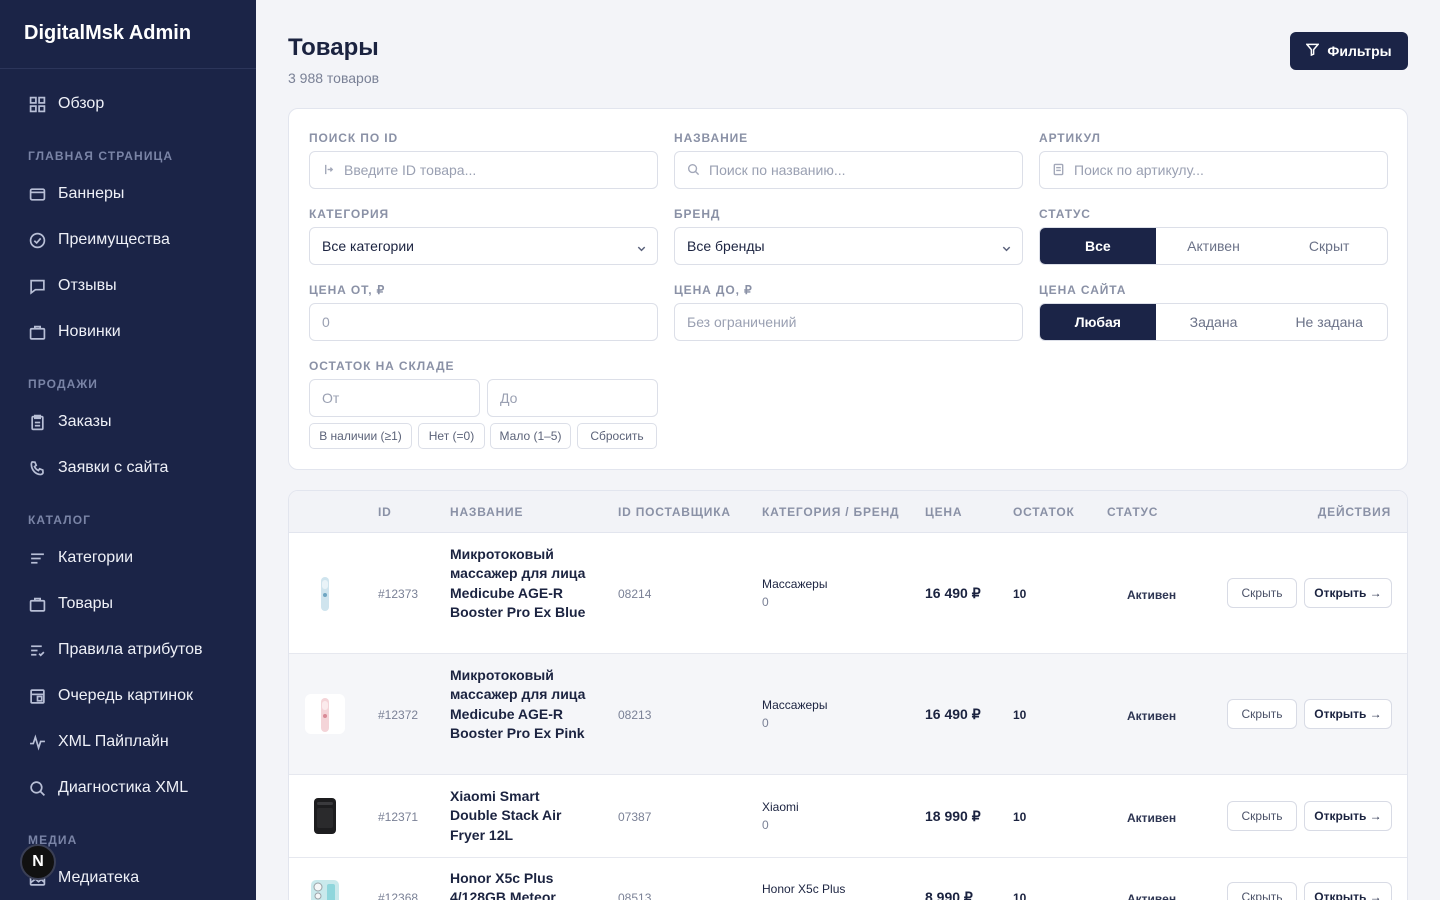  What do you see at coordinates (128, 286) in the screenshot?
I see `sidebar-item-reviews: Отзывы` at bounding box center [128, 286].